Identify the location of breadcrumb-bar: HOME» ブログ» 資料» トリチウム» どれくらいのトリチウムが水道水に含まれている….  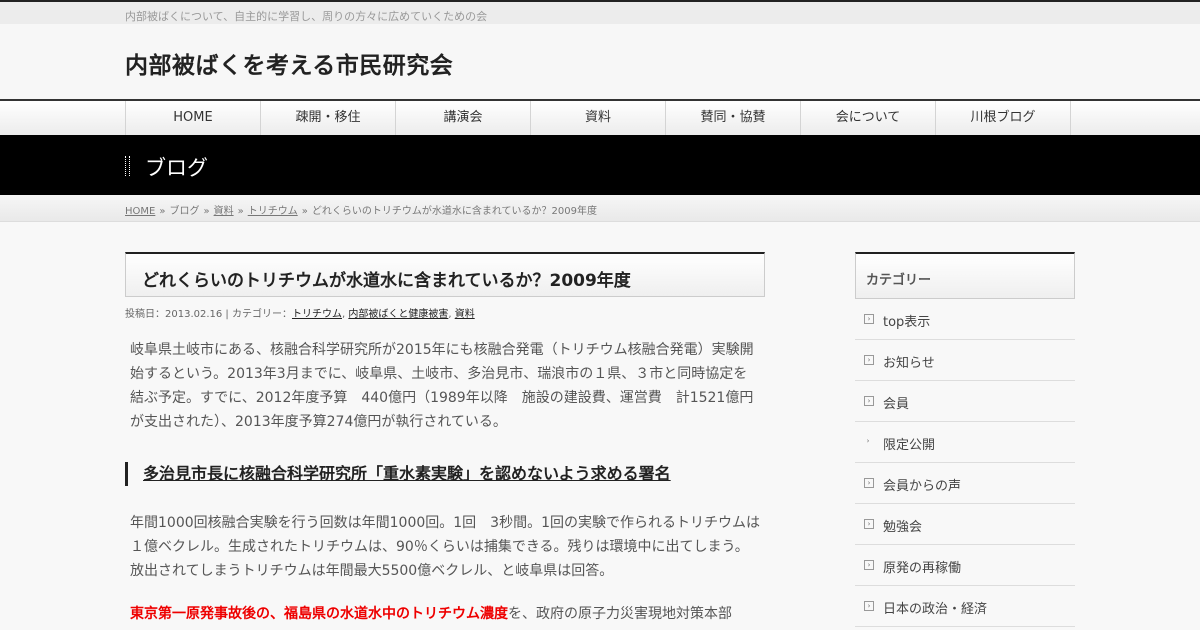
(600, 208).